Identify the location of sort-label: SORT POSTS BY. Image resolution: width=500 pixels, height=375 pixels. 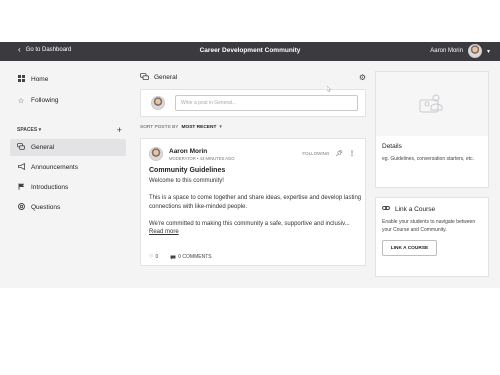
(159, 127).